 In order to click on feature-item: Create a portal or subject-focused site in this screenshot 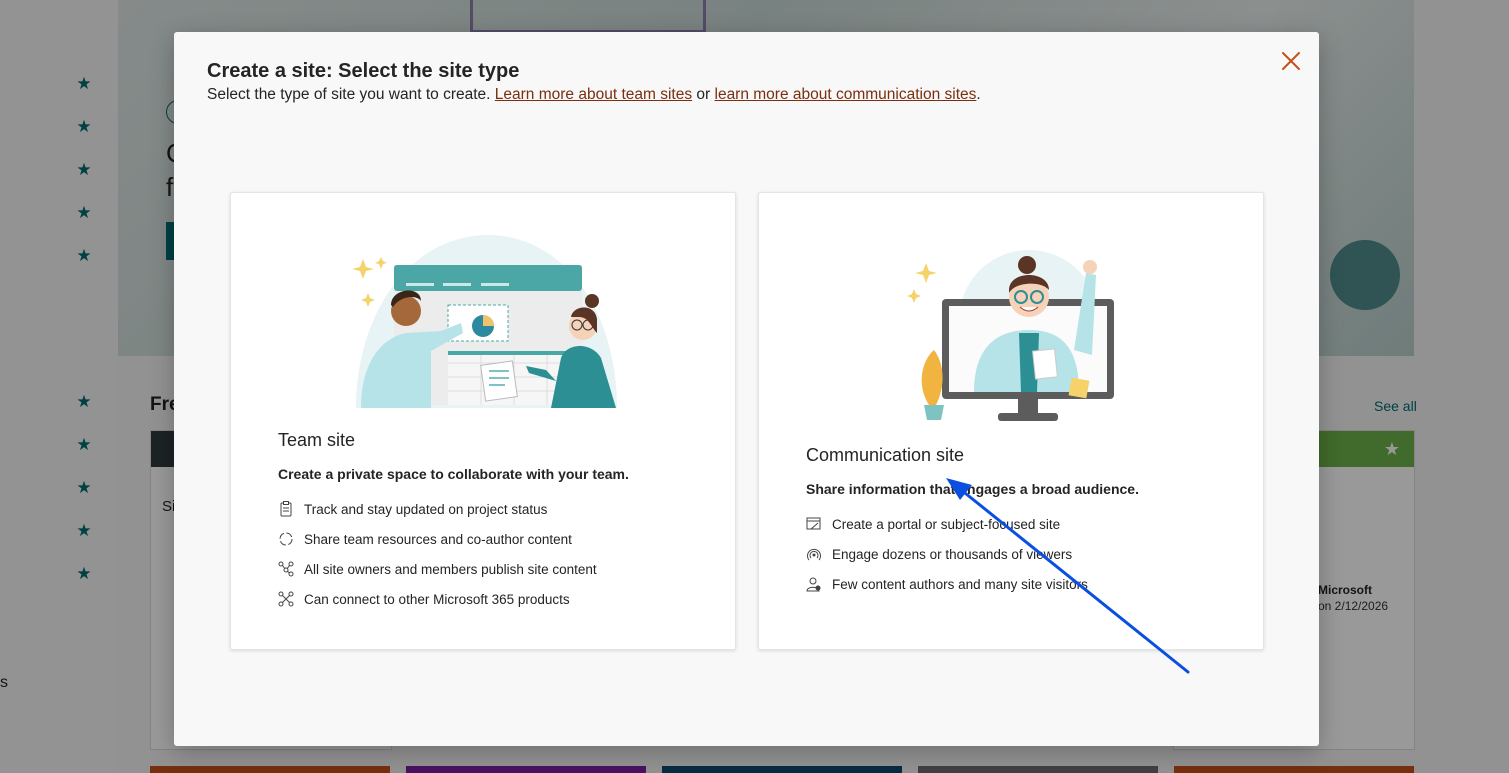, I will do `click(933, 524)`.